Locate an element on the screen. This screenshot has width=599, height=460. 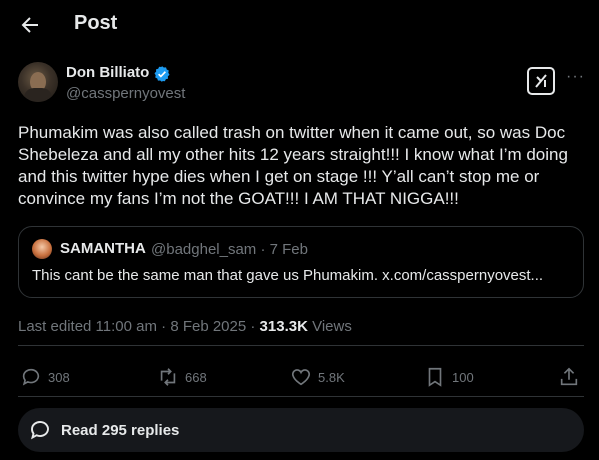
read-replies-label: Read 295 replies is located at coordinates (120, 430).